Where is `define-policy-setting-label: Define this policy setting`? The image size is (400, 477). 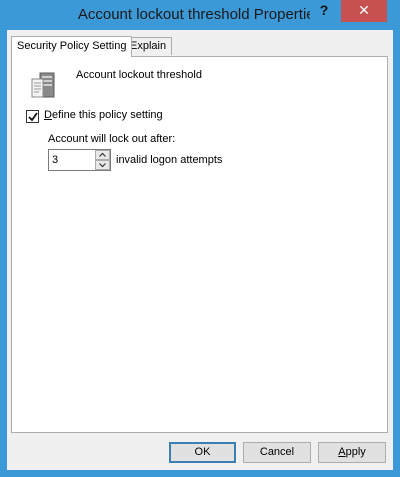
define-policy-setting-label: Define this policy setting is located at coordinates (103, 115).